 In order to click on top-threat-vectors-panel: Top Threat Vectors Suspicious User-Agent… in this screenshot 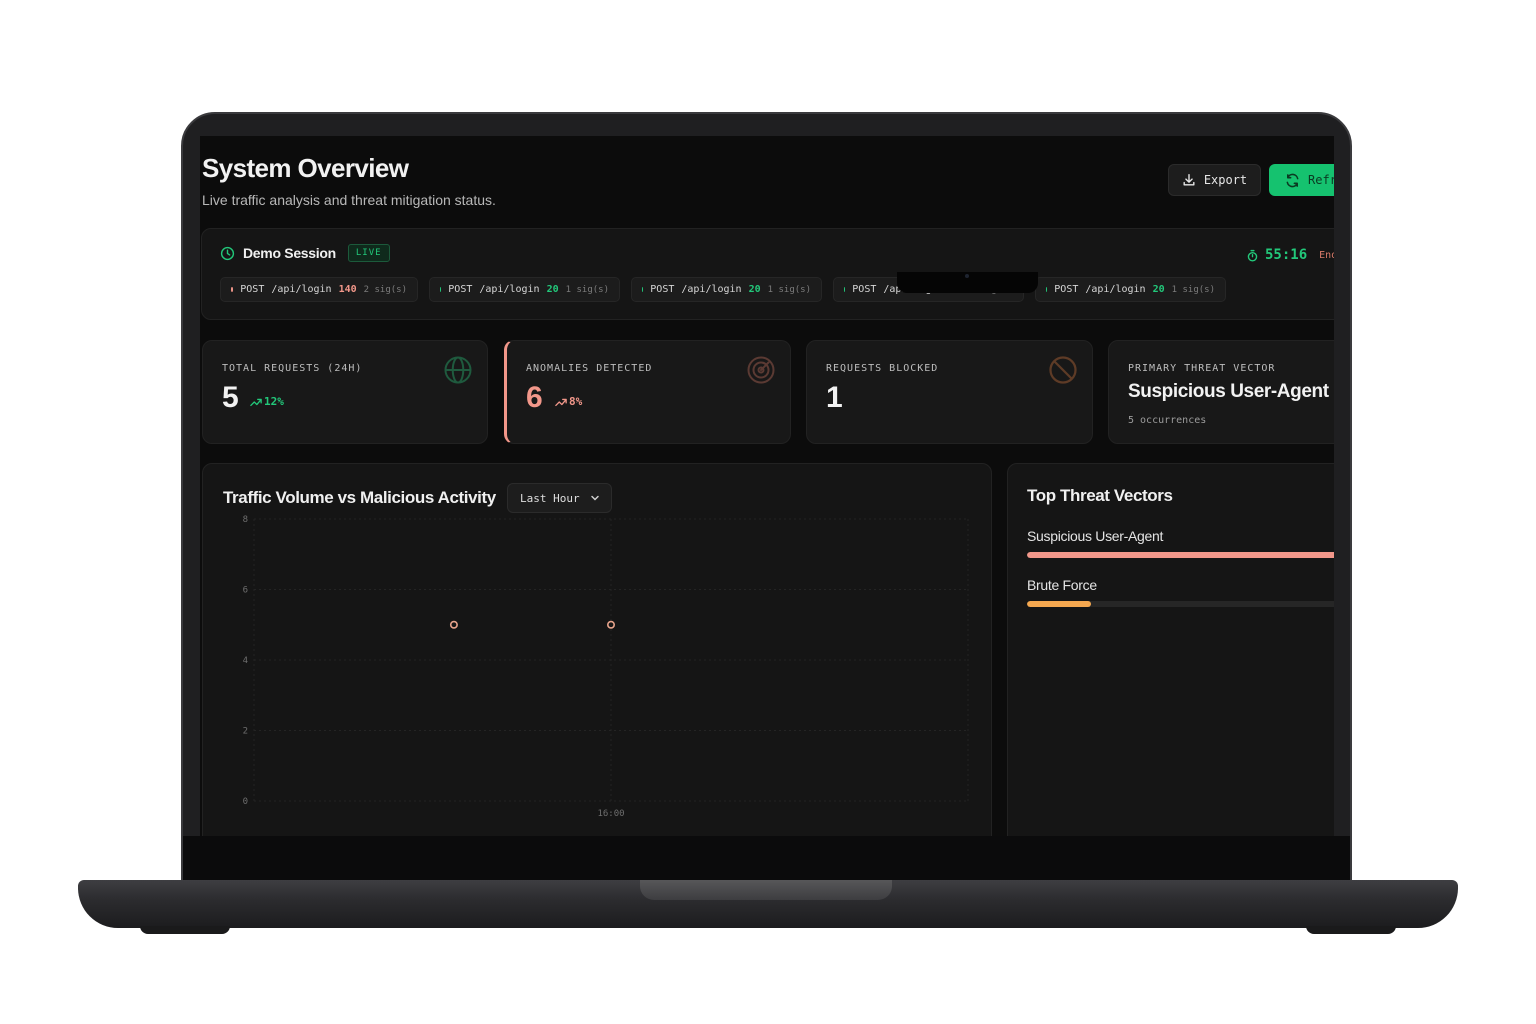, I will do `click(1170, 649)`.